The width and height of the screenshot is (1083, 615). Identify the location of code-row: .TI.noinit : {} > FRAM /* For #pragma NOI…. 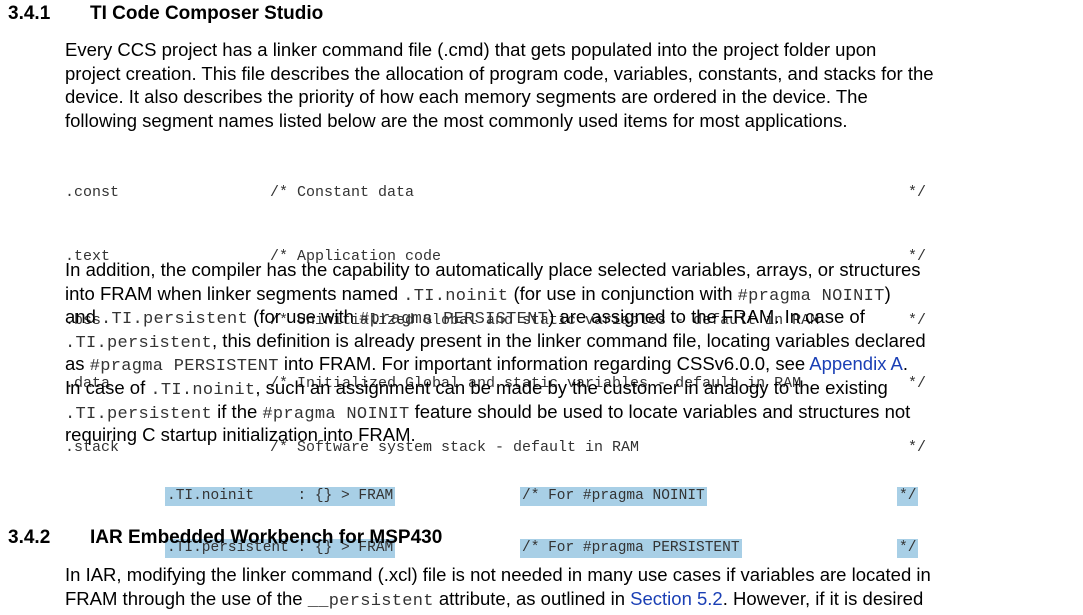
(545, 497).